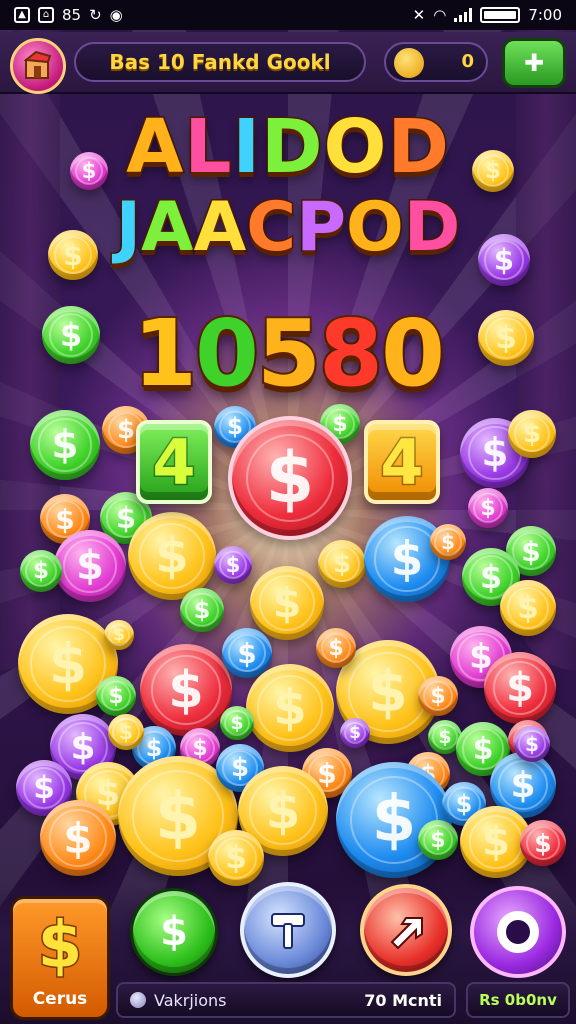  Describe the element at coordinates (220, 62) in the screenshot. I see `level-title: Bas 10 Fankd Gookl` at that location.